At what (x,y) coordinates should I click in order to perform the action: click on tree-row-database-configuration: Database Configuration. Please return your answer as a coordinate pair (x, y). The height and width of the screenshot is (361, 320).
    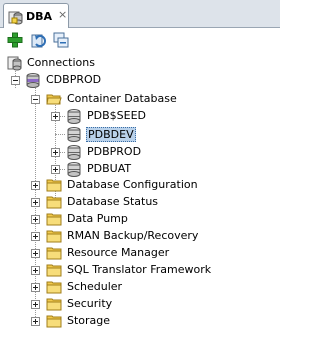
    Looking at the image, I should click on (140, 185).